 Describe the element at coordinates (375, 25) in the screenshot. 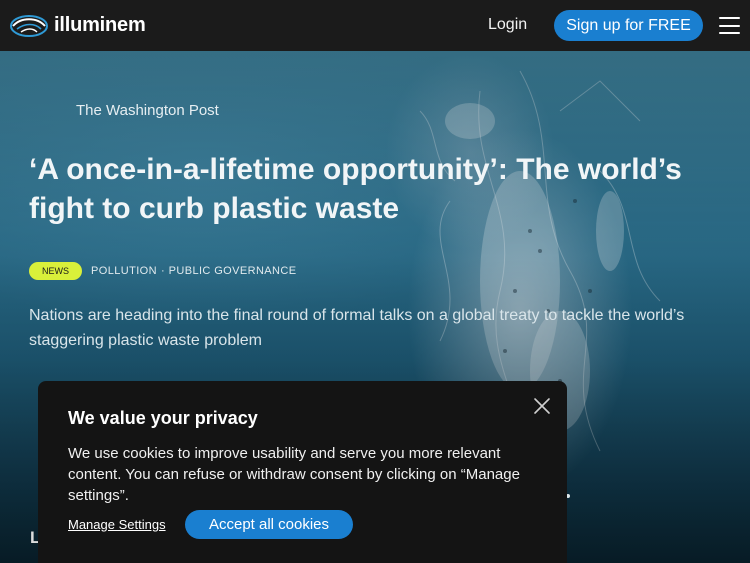

I see `top-navigation-bar: illuminem Login Sign up for FREE` at that location.